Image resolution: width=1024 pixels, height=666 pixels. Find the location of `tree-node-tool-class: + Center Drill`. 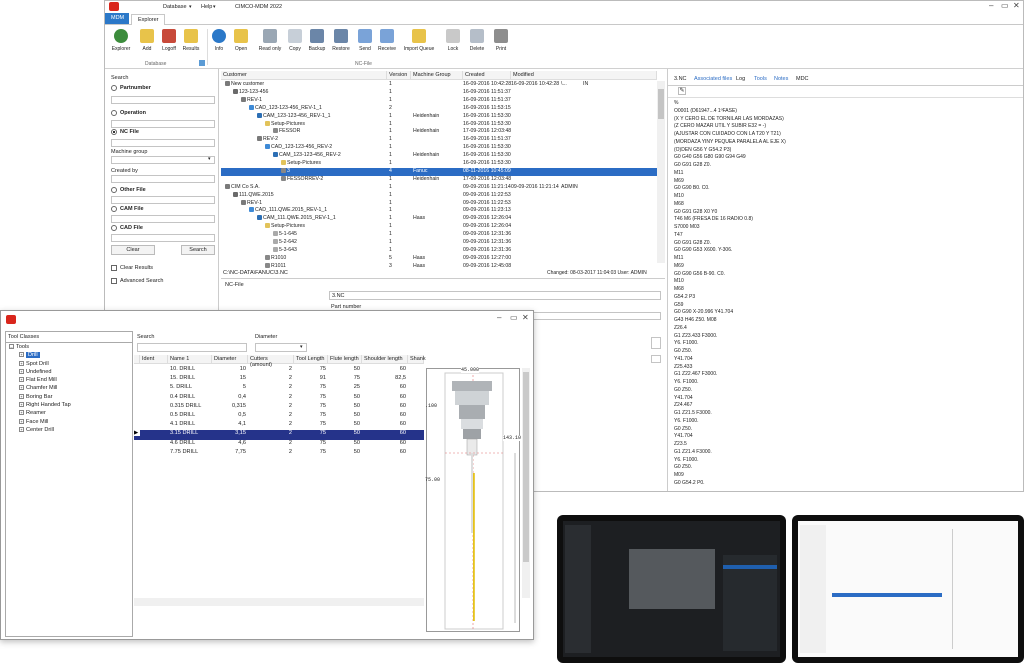

tree-node-tool-class: + Center Drill is located at coordinates (40, 430).